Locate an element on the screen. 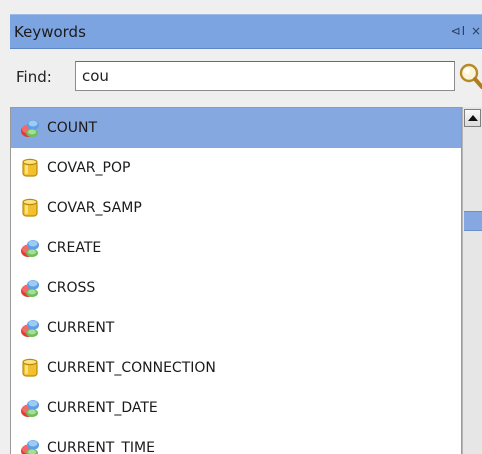 The height and width of the screenshot is (454, 482). list-scrollbar is located at coordinates (472, 280).